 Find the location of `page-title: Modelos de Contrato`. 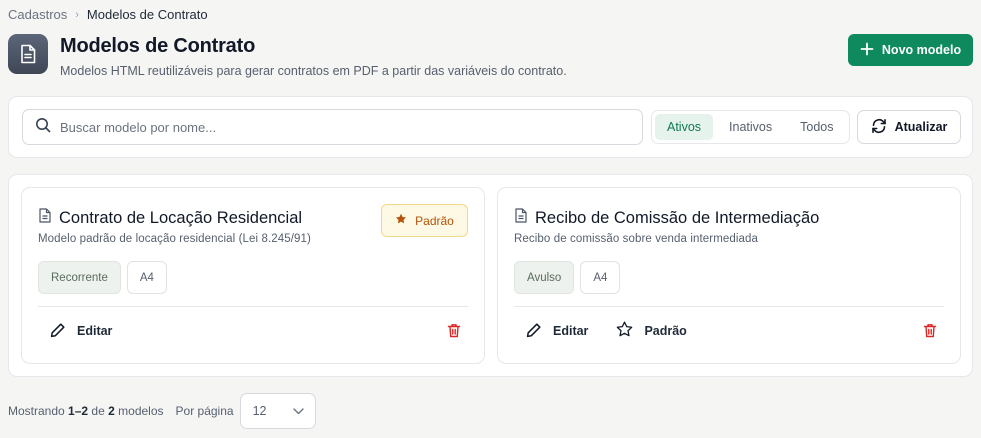

page-title: Modelos de Contrato is located at coordinates (158, 46).